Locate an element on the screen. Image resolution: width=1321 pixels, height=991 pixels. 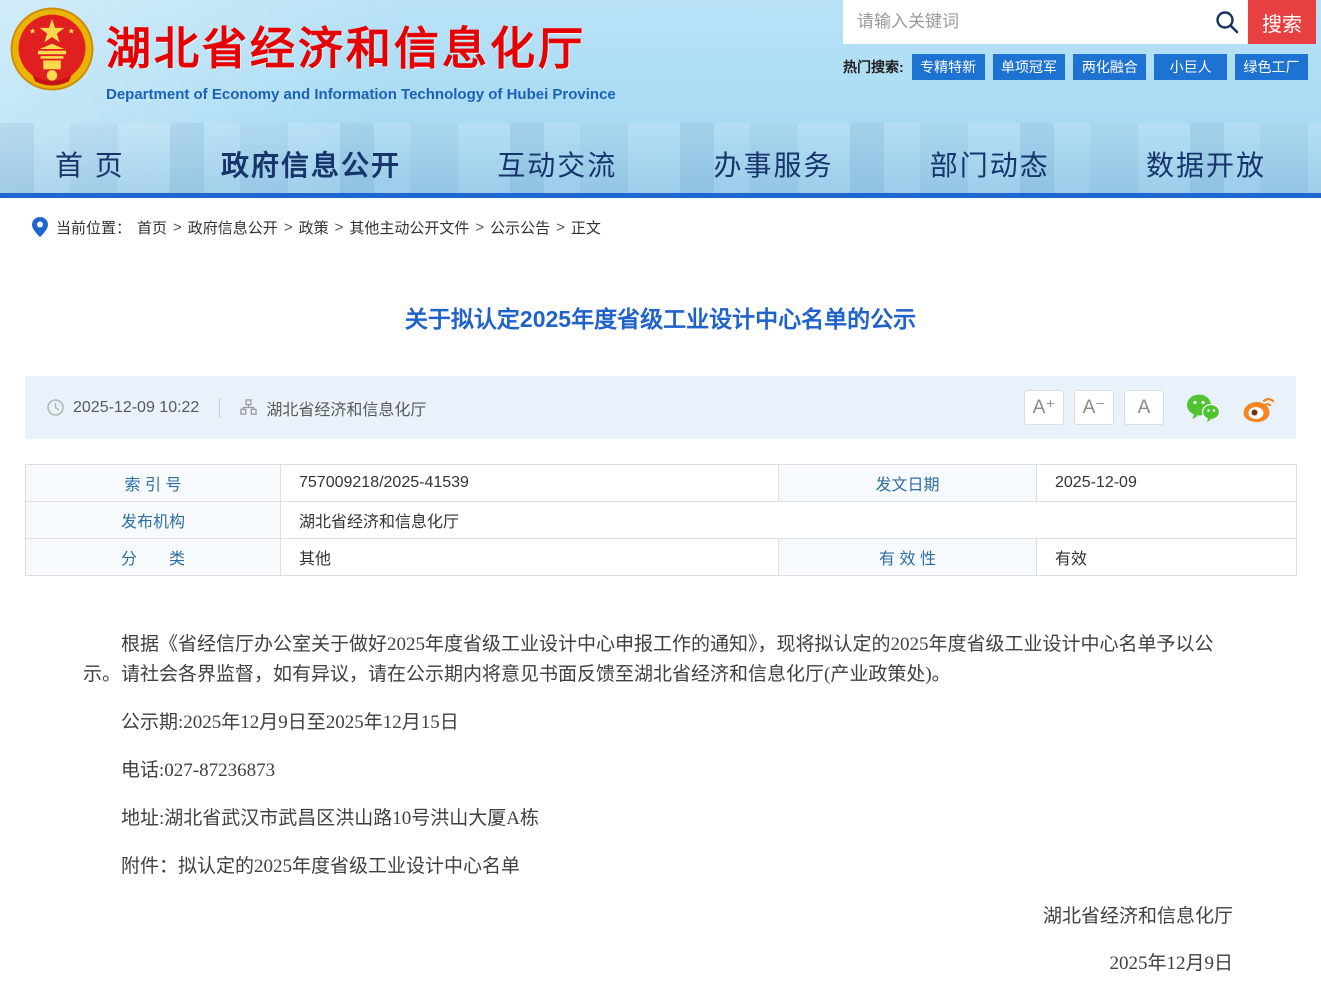
font-size-decrease-button: A⁻ is located at coordinates (1094, 407).